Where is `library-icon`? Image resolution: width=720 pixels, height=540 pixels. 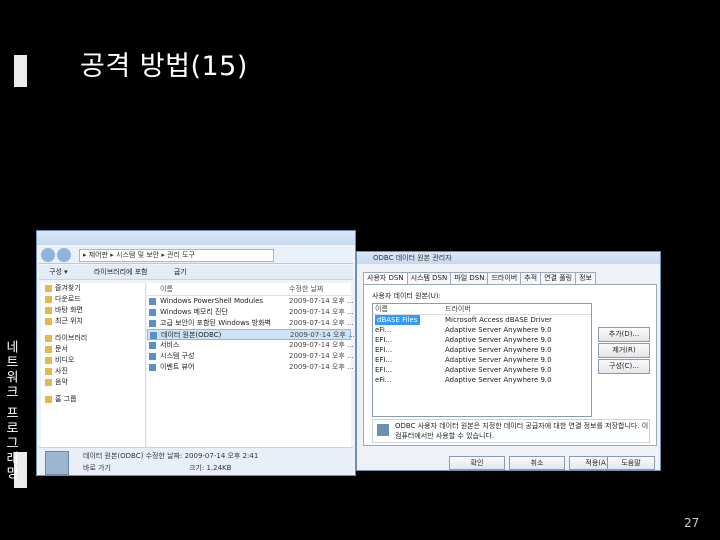
library-icon is located at coordinates (48, 338).